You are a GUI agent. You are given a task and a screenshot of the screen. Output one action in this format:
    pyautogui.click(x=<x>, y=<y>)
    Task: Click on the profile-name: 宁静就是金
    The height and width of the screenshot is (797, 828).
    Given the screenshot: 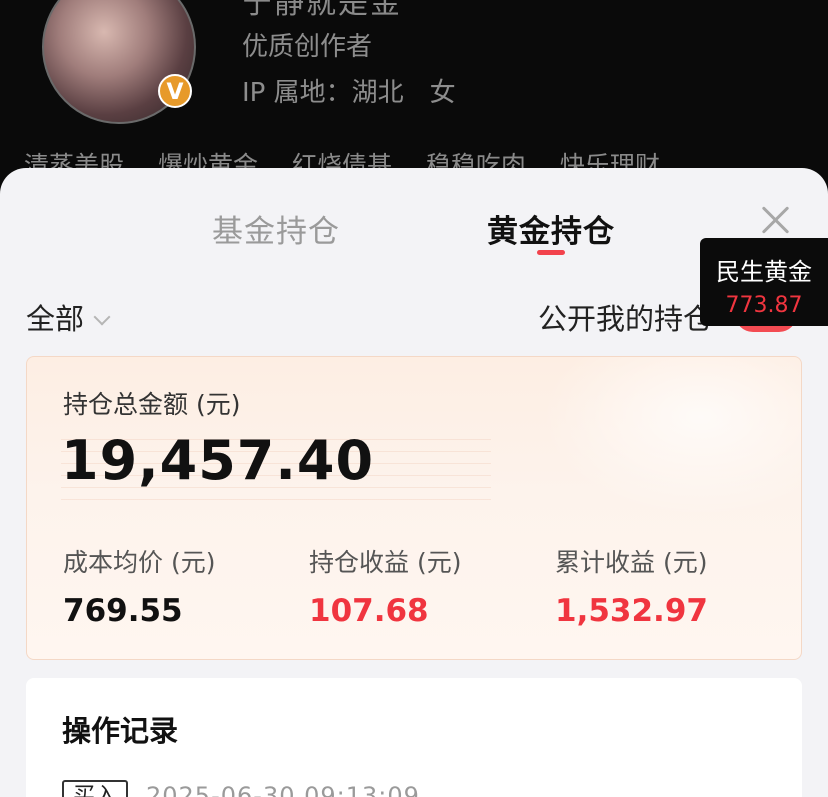 What is the action you would take?
    pyautogui.click(x=322, y=10)
    